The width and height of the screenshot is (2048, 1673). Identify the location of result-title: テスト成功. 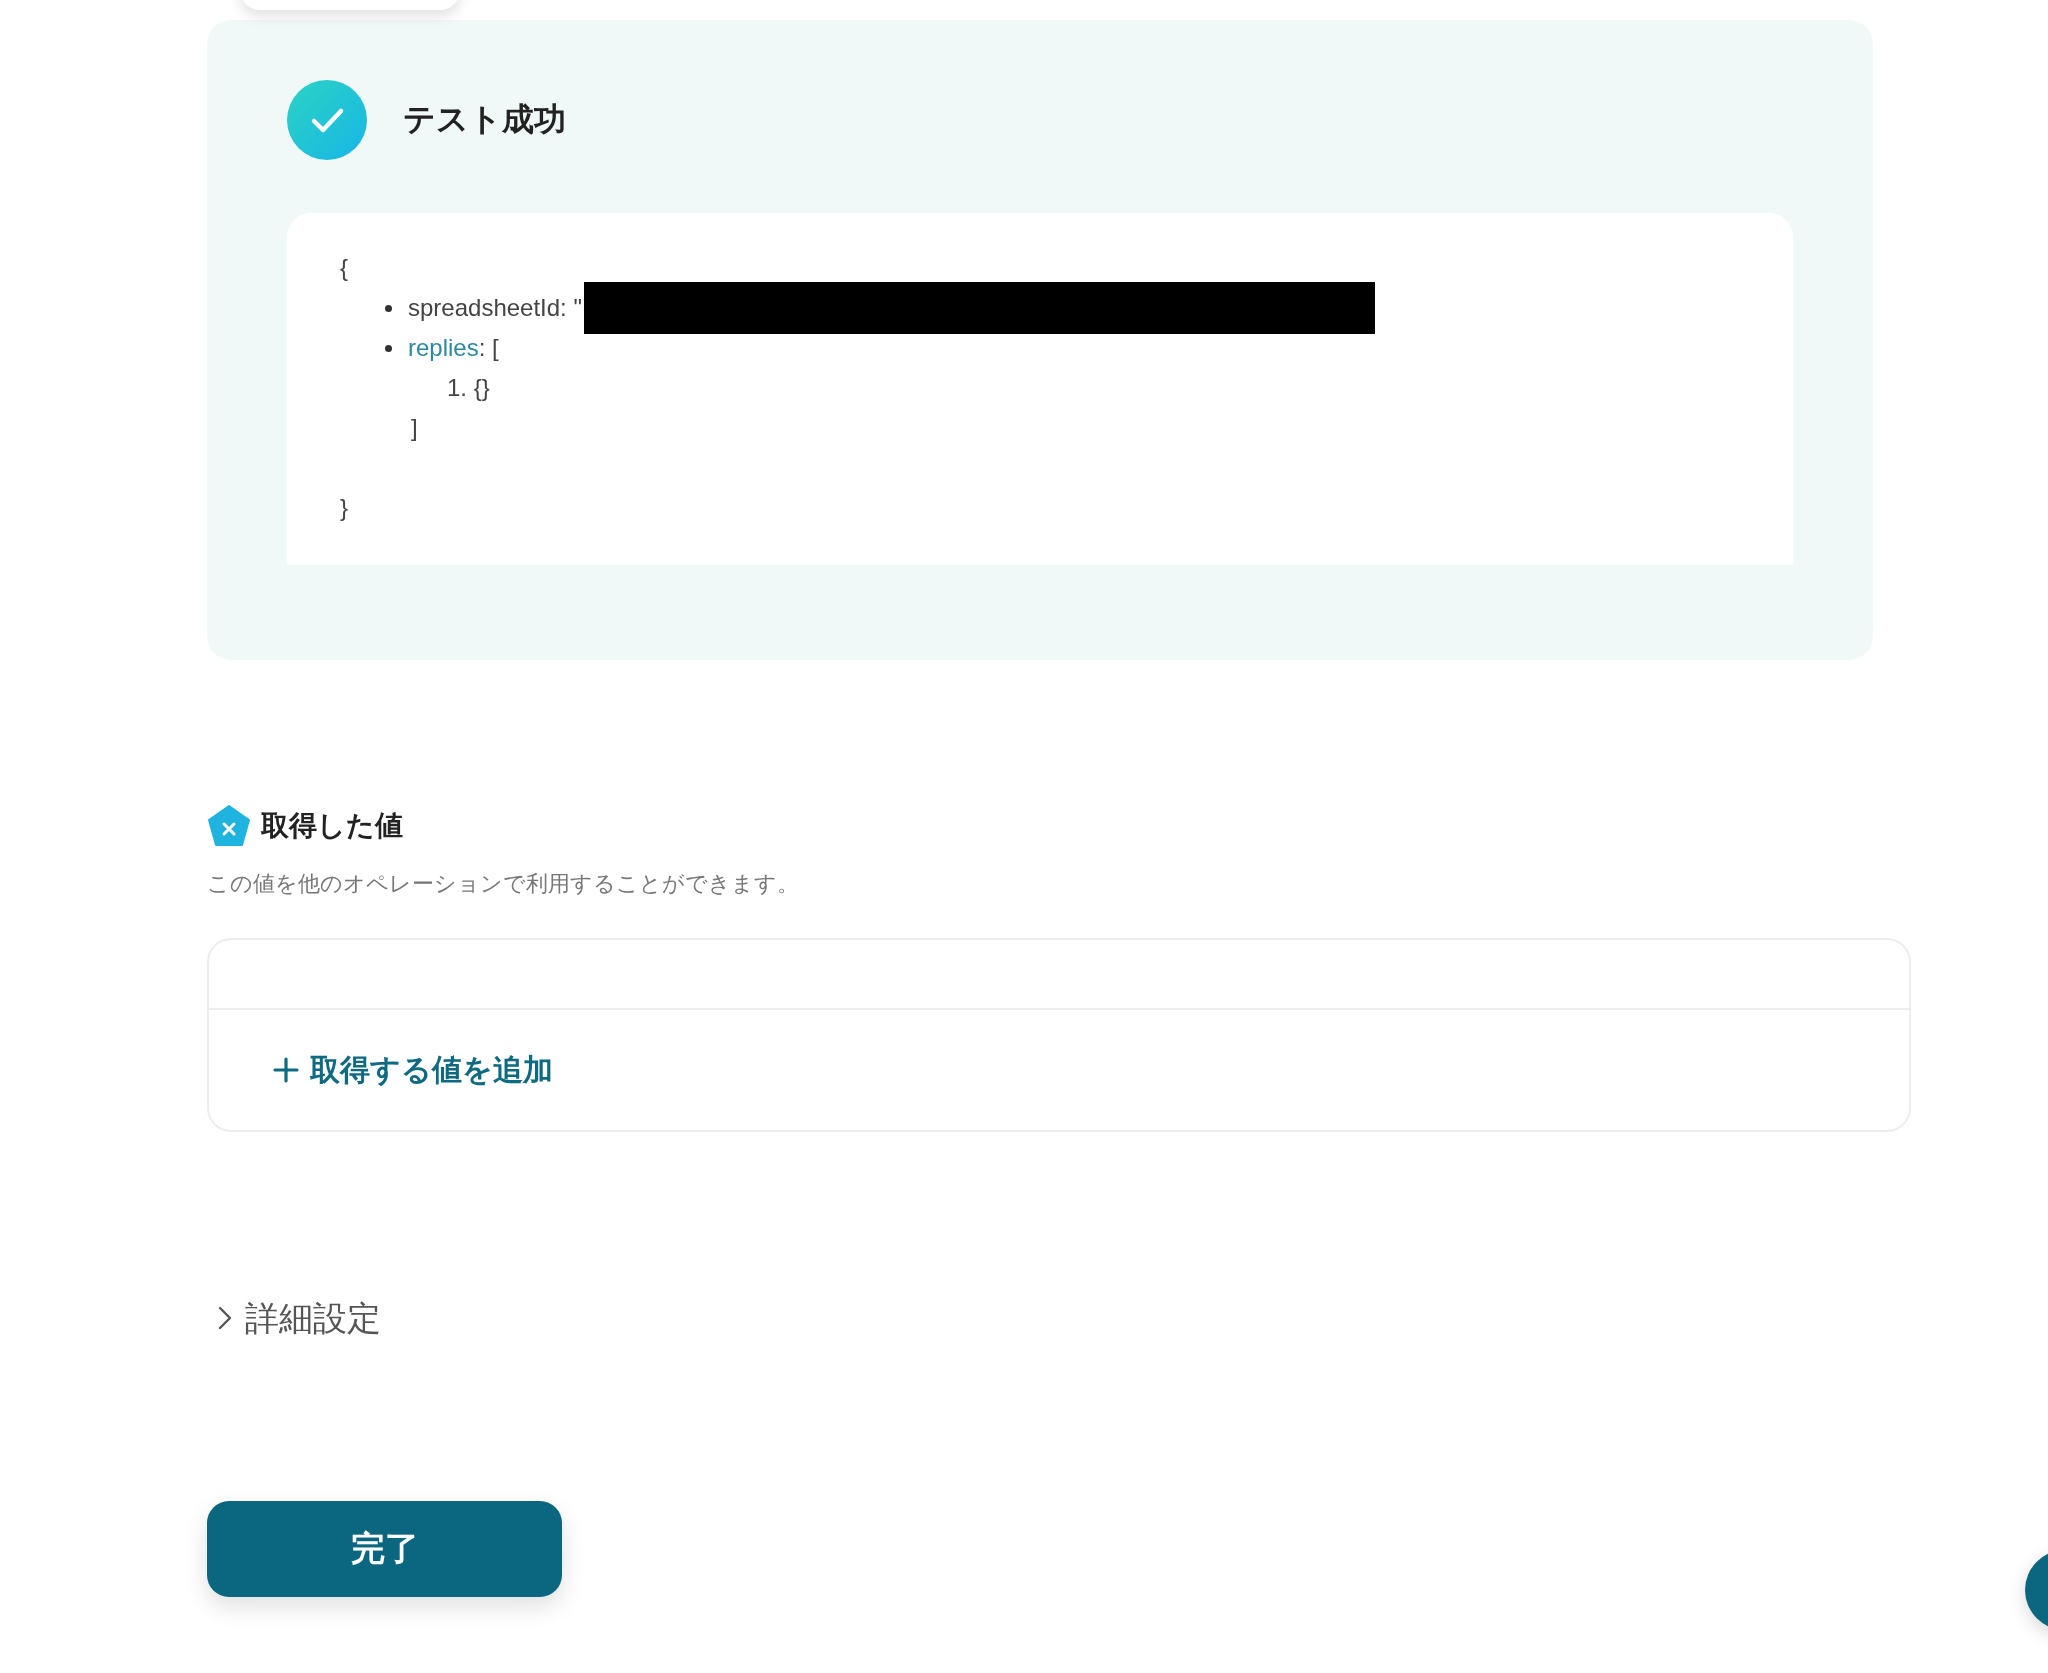
(484, 119).